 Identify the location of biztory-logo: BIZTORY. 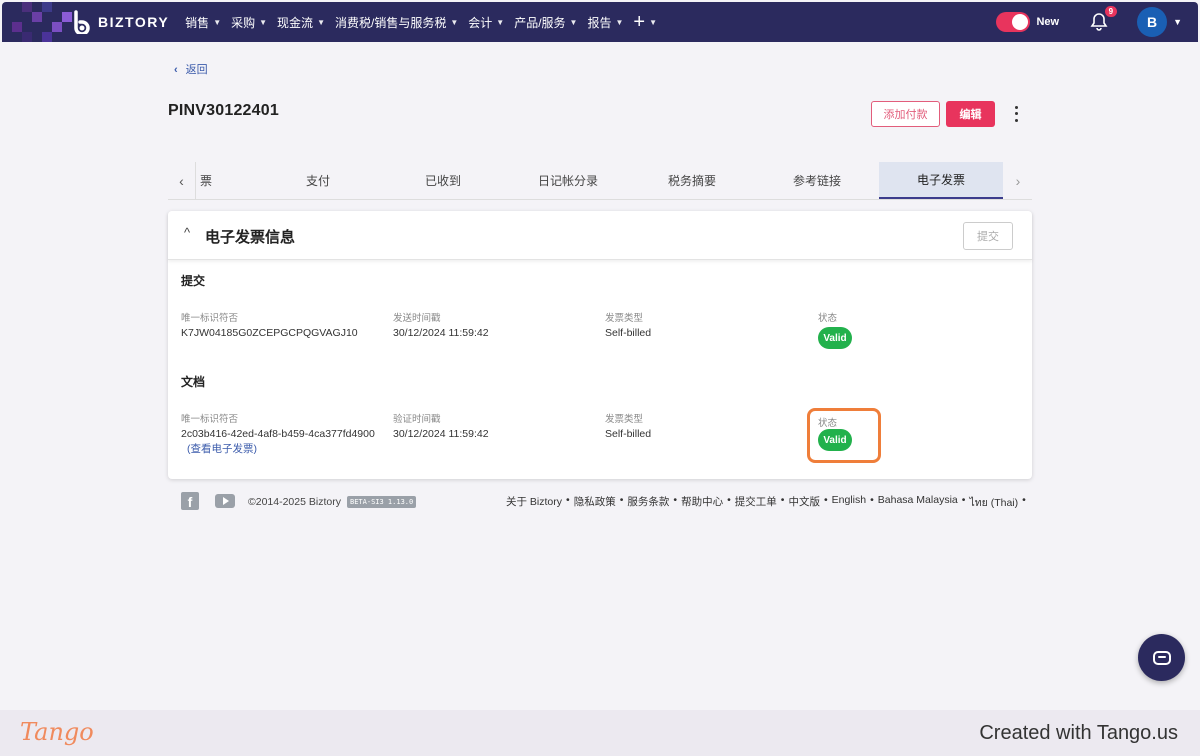
(121, 23).